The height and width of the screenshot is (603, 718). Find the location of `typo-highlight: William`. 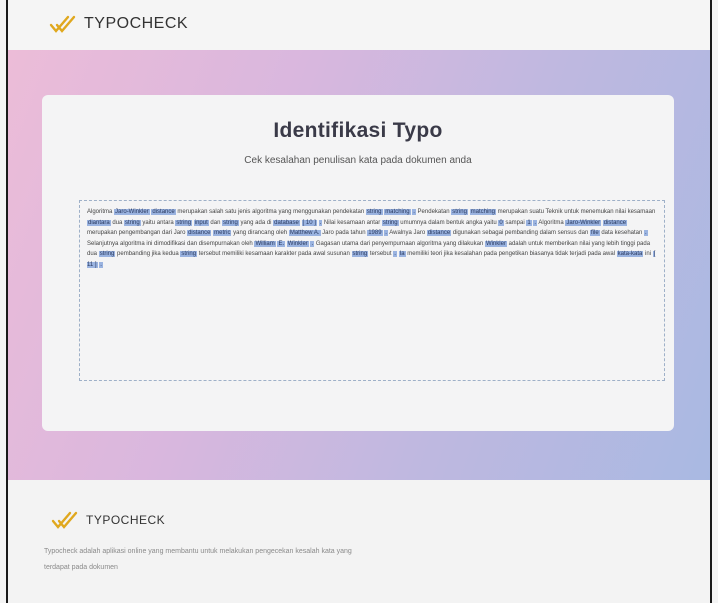

typo-highlight: William is located at coordinates (265, 243).